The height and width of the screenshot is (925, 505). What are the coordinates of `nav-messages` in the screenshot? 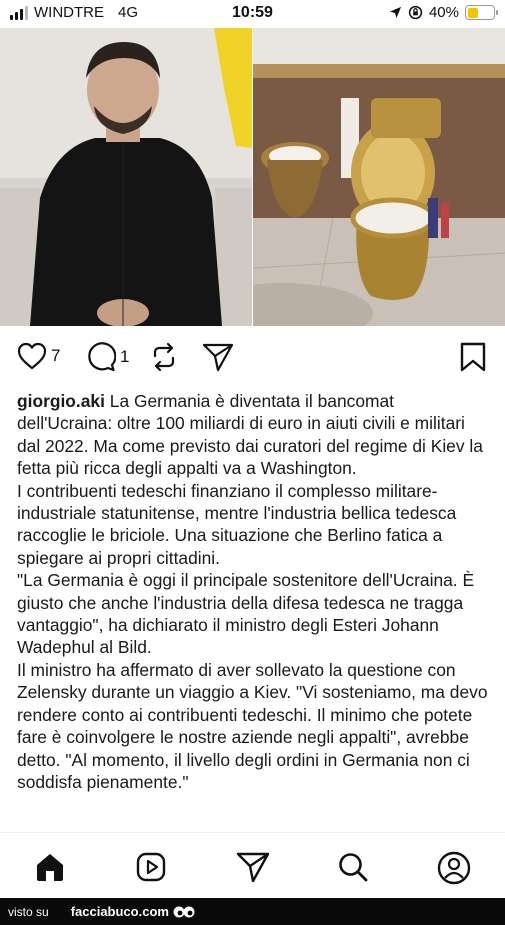 It's located at (253, 869).